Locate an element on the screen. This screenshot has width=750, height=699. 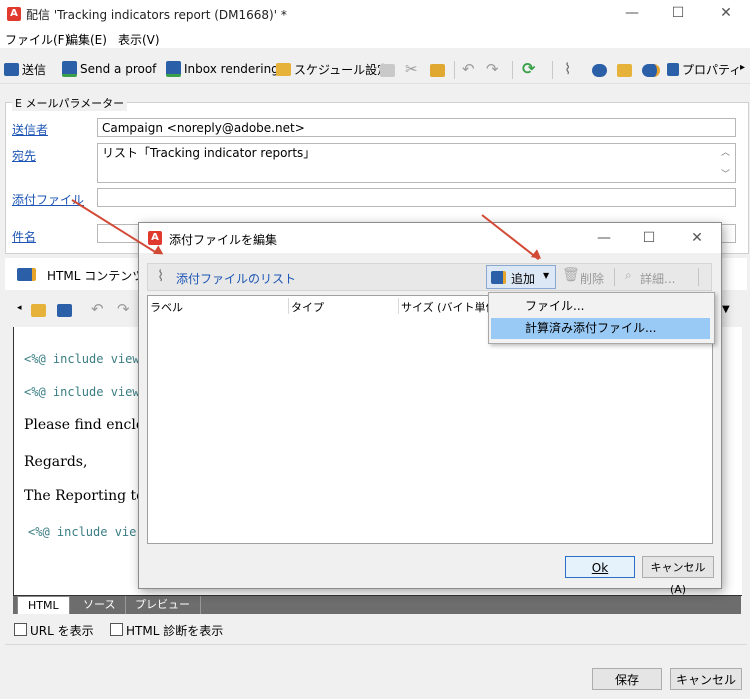
dialog-minimize-button: — is located at coordinates (604, 238).